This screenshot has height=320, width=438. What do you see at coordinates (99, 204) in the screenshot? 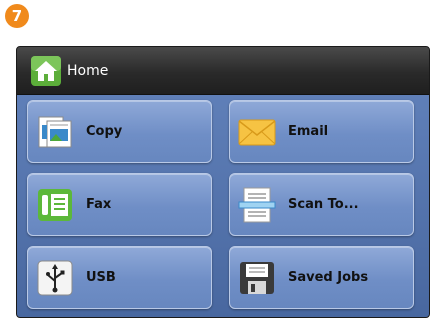
I see `fax-label: Fax` at bounding box center [99, 204].